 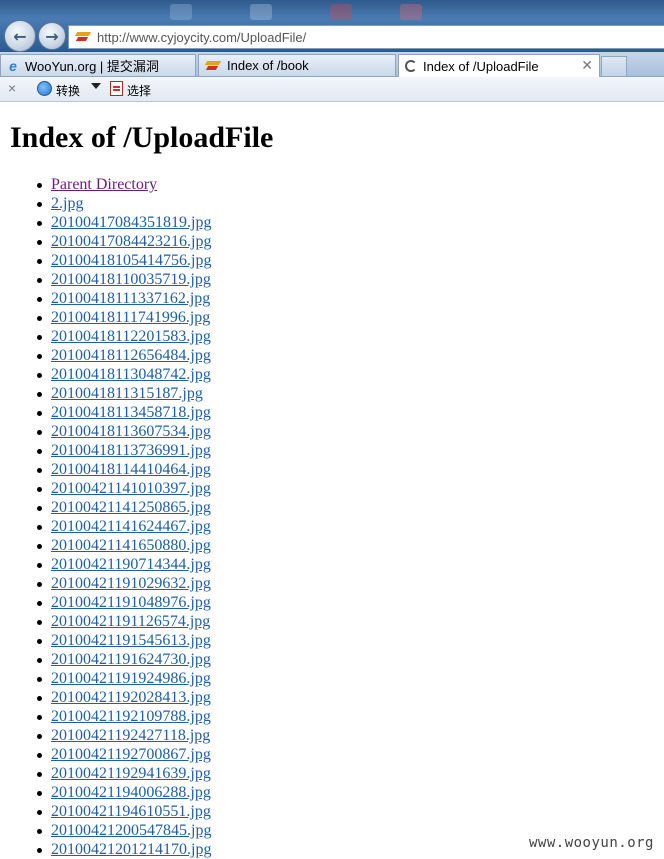 I want to click on file-link: 20100421190714344.jpg, so click(x=131, y=564).